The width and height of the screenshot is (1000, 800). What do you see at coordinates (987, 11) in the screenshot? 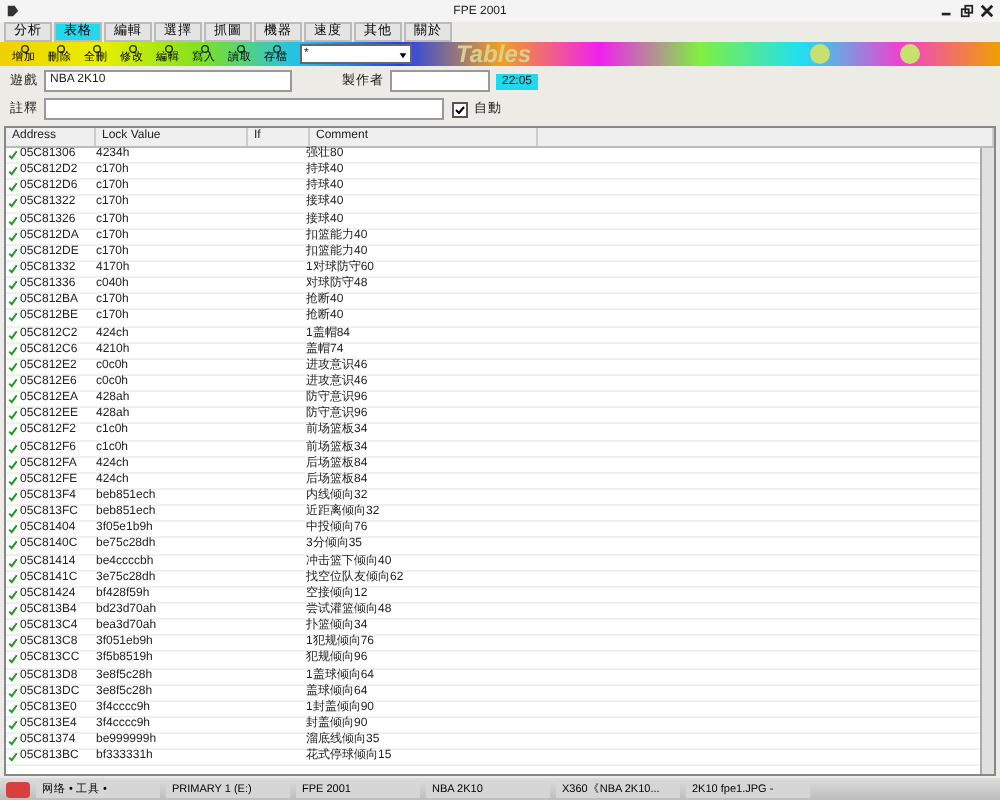
I see `close-icon` at bounding box center [987, 11].